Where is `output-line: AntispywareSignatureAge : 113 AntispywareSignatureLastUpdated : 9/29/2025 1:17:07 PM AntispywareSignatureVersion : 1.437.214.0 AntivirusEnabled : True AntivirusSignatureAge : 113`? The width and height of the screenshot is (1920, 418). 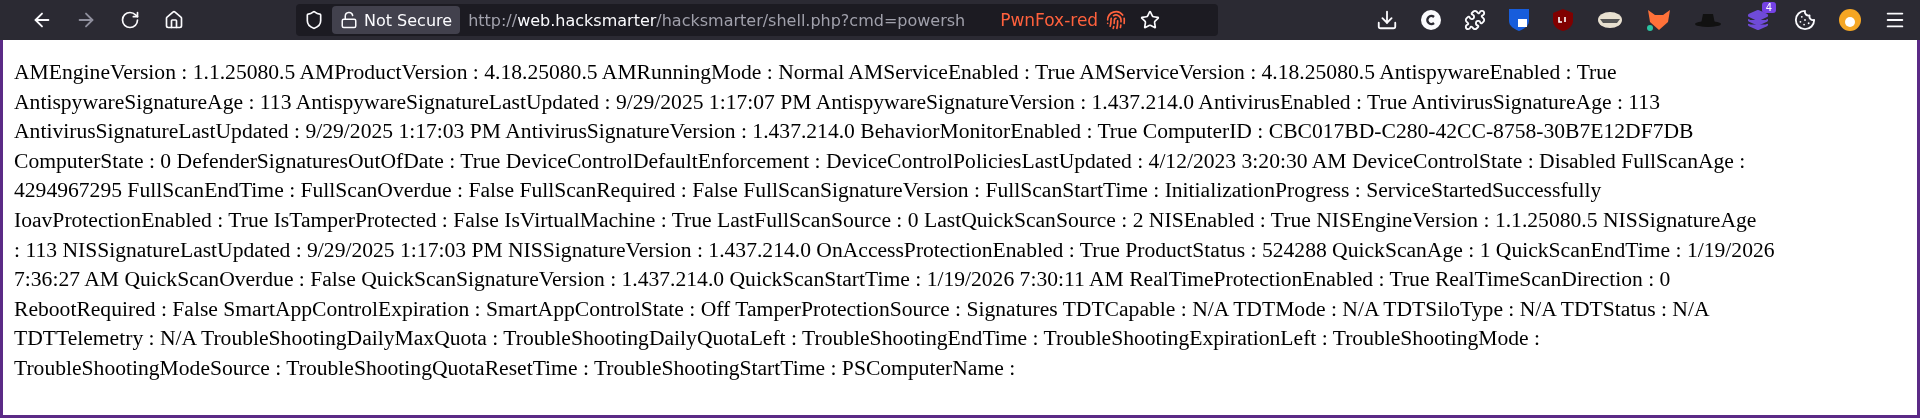
output-line: AntispywareSignatureAge : 113 AntispywareSignatureLastUpdated : 9/29/2025 1:17:07 PM AntispywareSignatureVersion : 1.437.214.0 AntivirusEnabled : True AntivirusSignatureAge : 113 is located at coordinates (837, 102).